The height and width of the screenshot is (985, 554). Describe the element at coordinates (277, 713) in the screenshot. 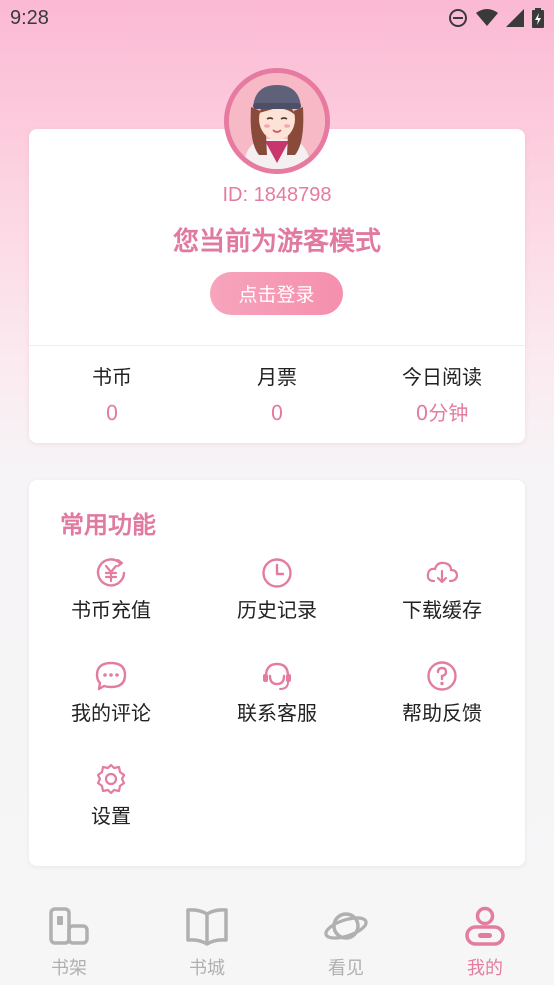

I see `func-label: 联系客服` at that location.